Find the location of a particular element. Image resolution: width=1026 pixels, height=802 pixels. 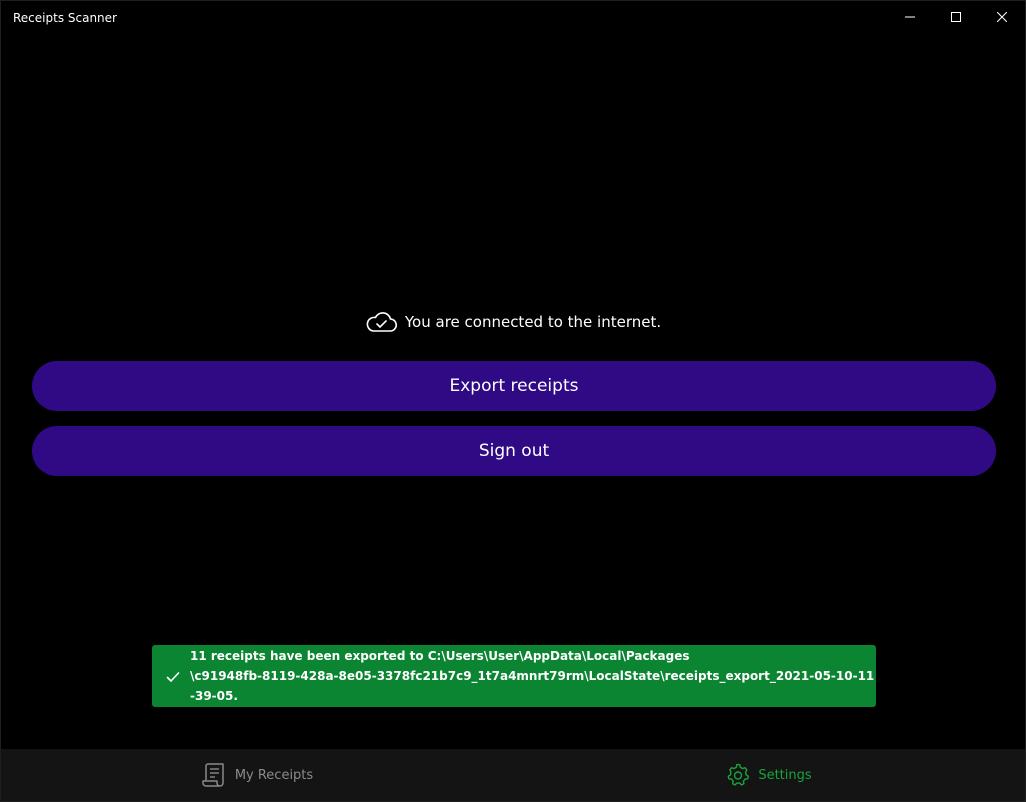

window-title: Receipts Scanner is located at coordinates (65, 18).